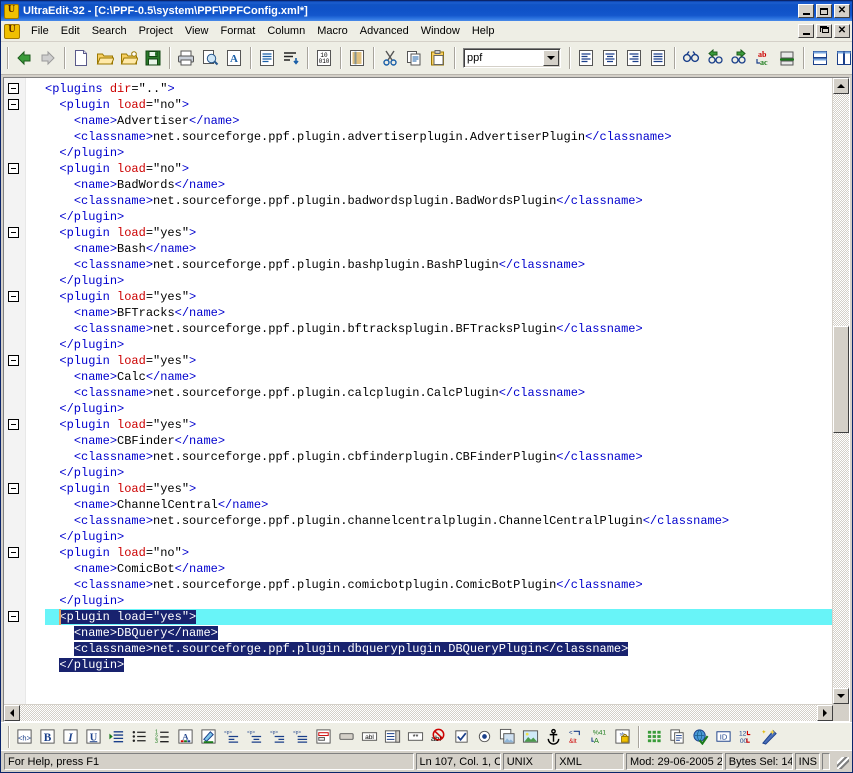 This screenshot has width=853, height=773. What do you see at coordinates (824, 31) in the screenshot?
I see `mdi-restore-button` at bounding box center [824, 31].